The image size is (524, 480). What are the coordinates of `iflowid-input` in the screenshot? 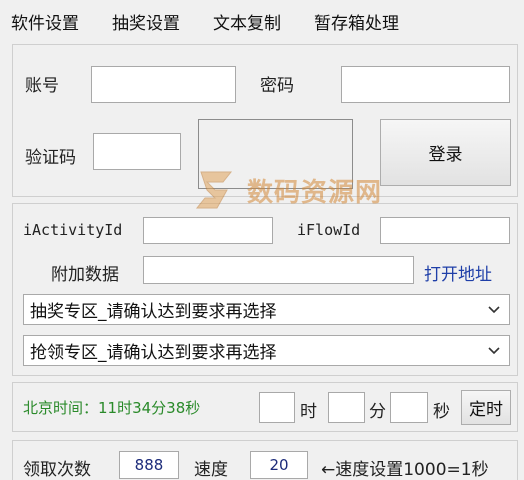 It's located at (445, 230).